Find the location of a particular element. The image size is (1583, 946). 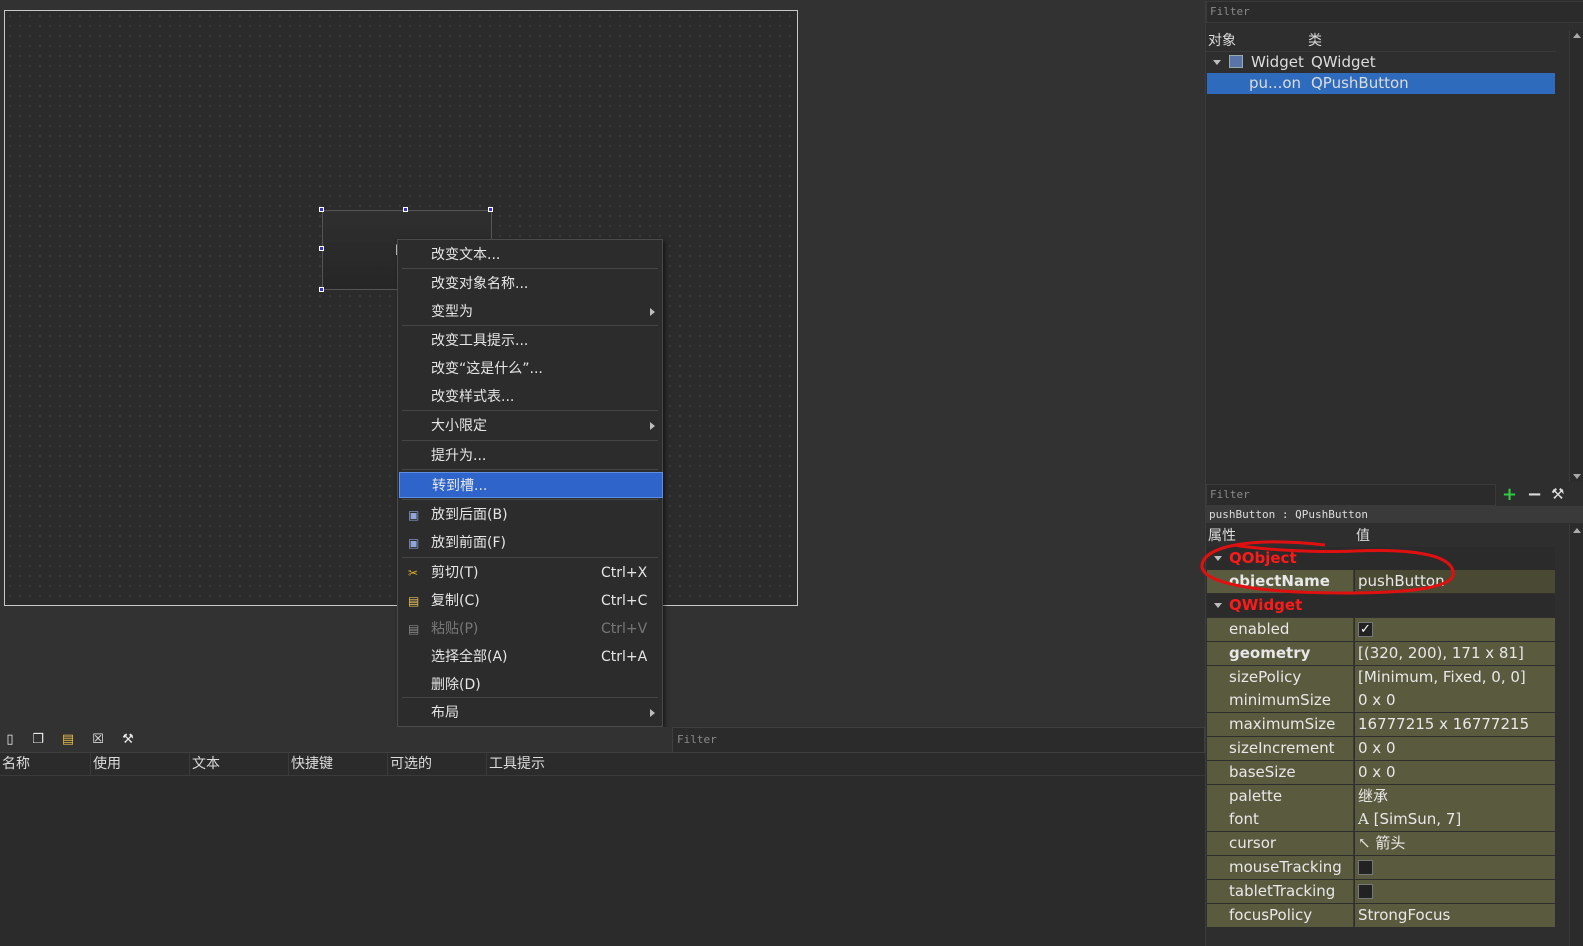

prop-value: A [SimSun, 7] is located at coordinates (1455, 820).